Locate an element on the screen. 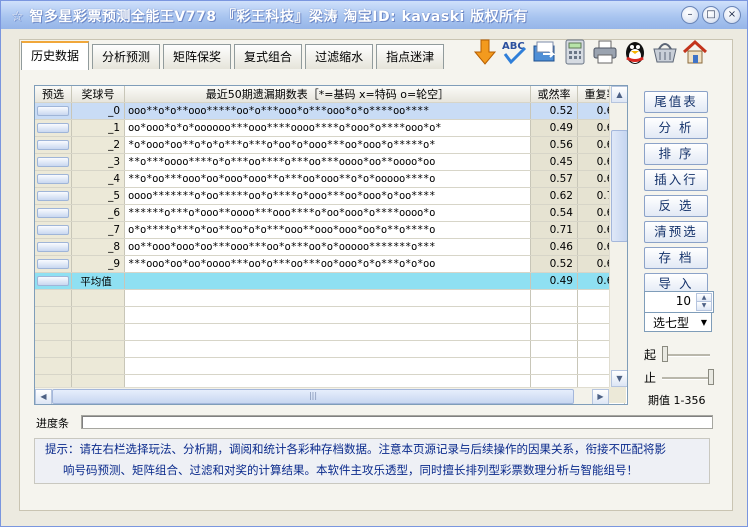 Image resolution: width=748 pixels, height=527 pixels. analyze-button: 分 析 is located at coordinates (676, 128).